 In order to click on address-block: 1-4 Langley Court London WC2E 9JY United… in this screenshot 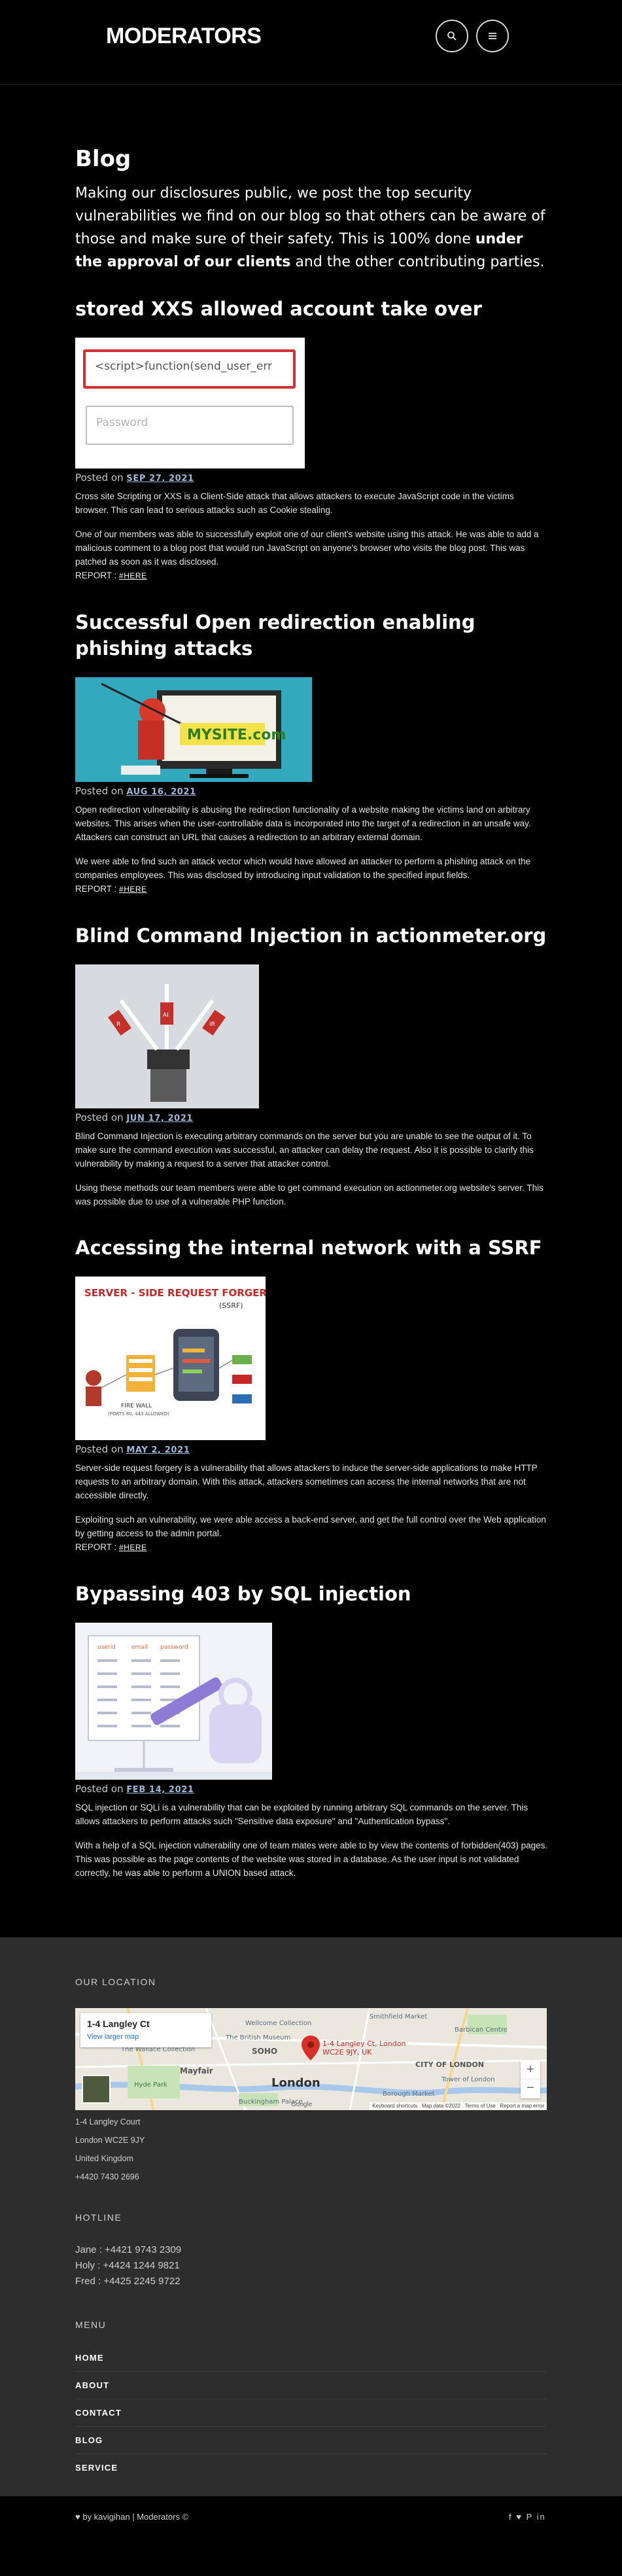, I will do `click(348, 2149)`.